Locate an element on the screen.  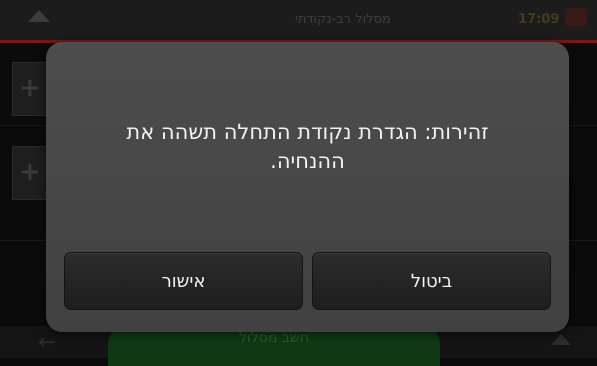
dialog-message-line: ההנחיה. is located at coordinates (307, 161).